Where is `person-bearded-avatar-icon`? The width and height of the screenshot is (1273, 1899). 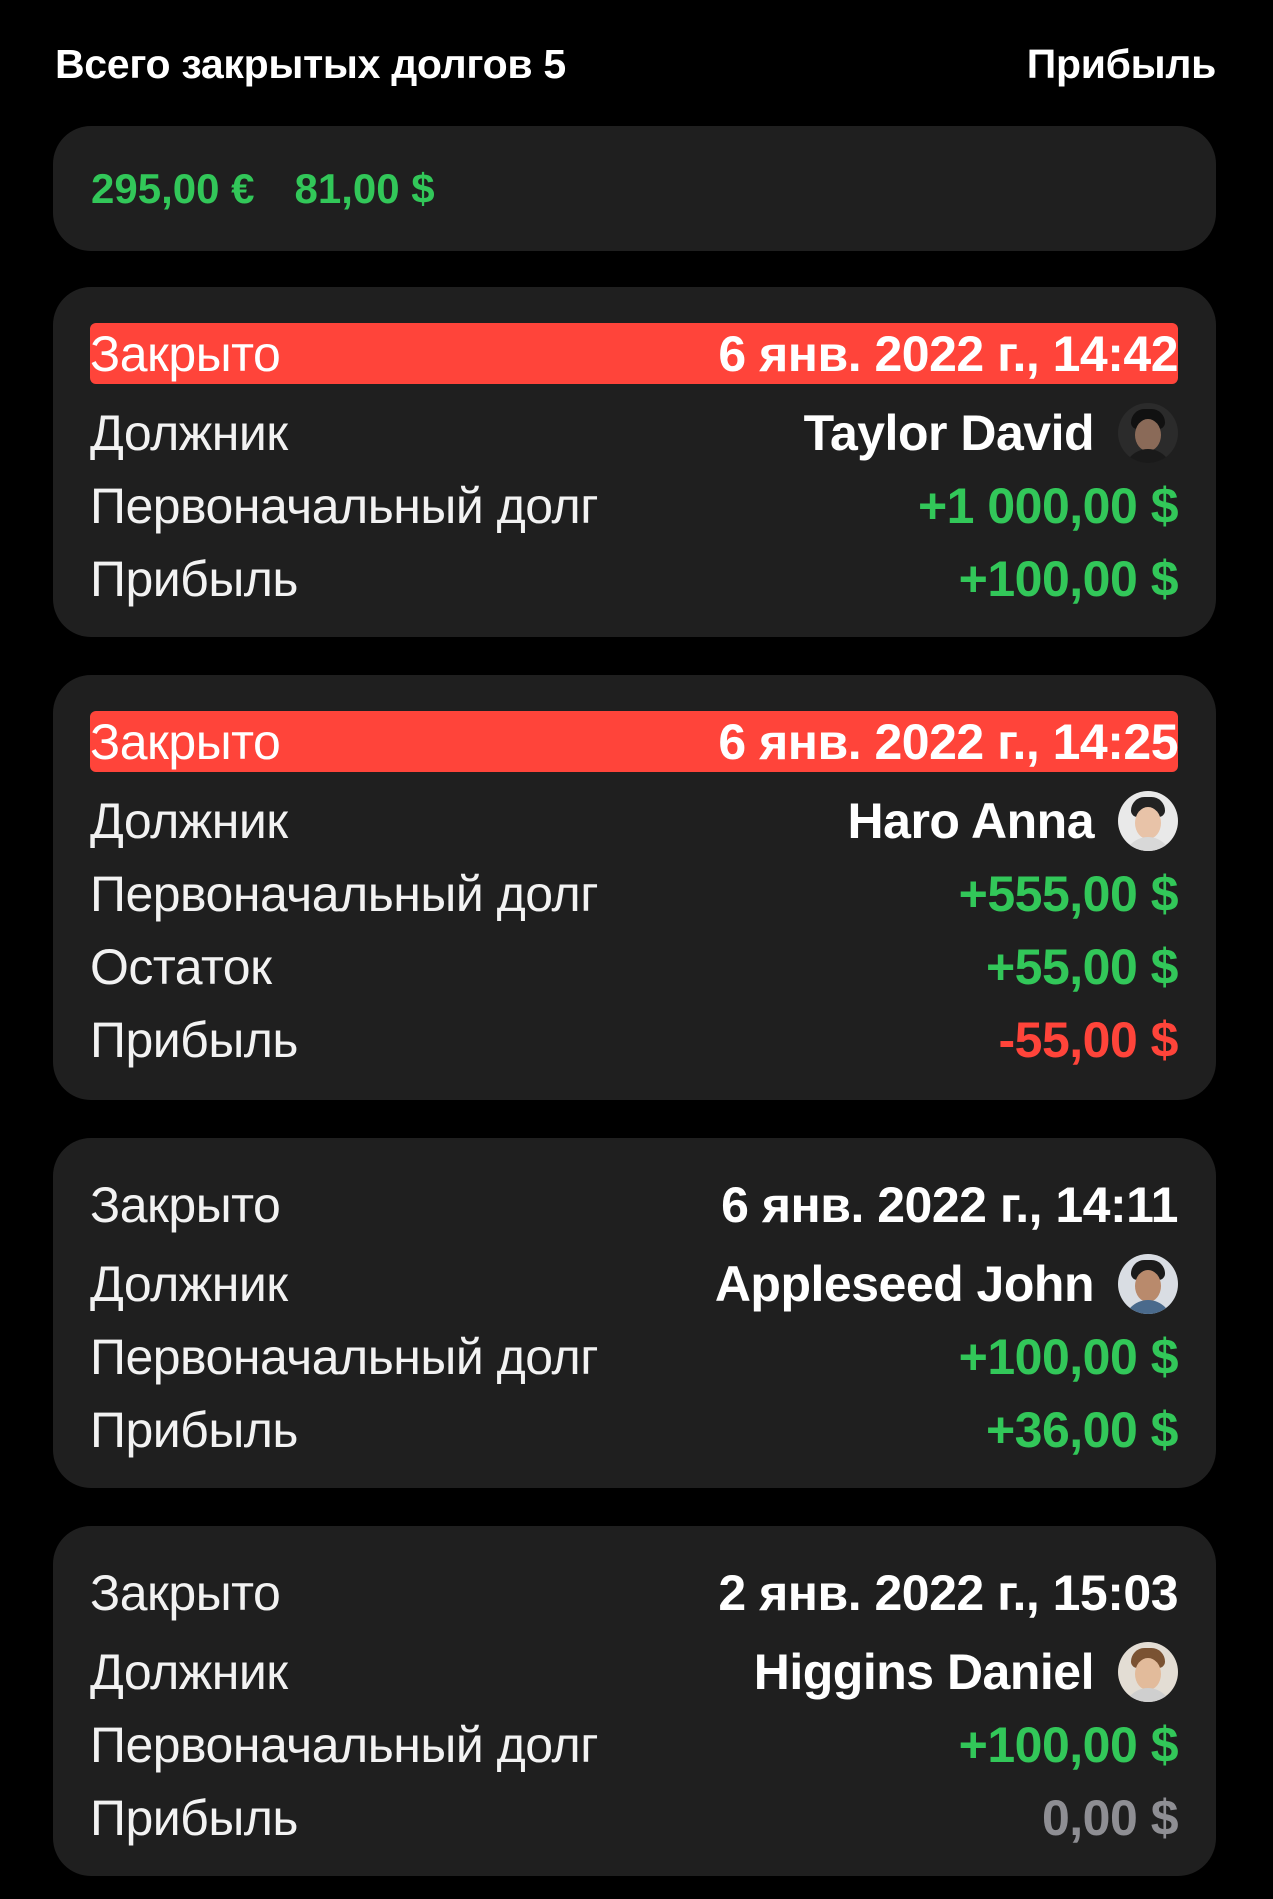
person-bearded-avatar-icon is located at coordinates (1148, 1283).